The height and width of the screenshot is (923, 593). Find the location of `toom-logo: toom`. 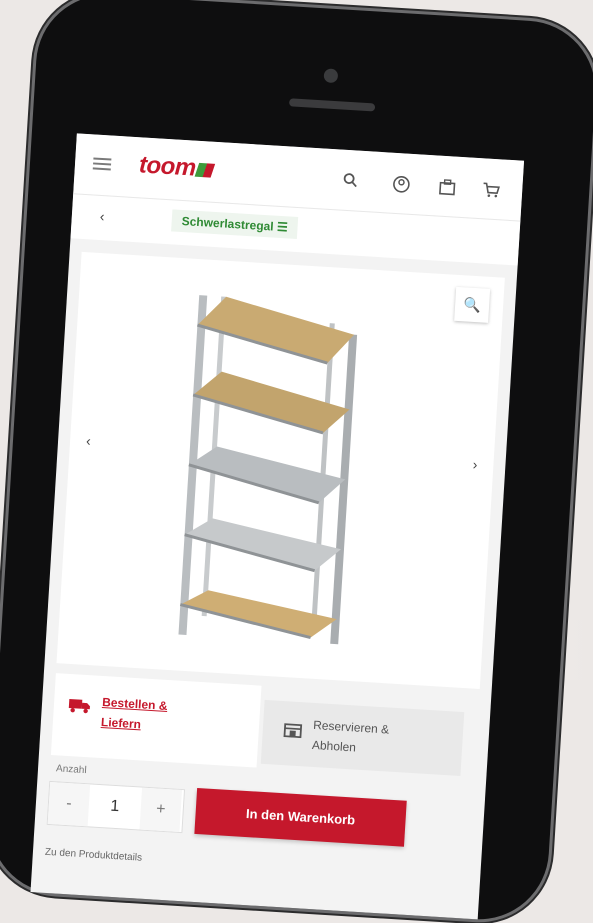

toom-logo: toom is located at coordinates (176, 167).